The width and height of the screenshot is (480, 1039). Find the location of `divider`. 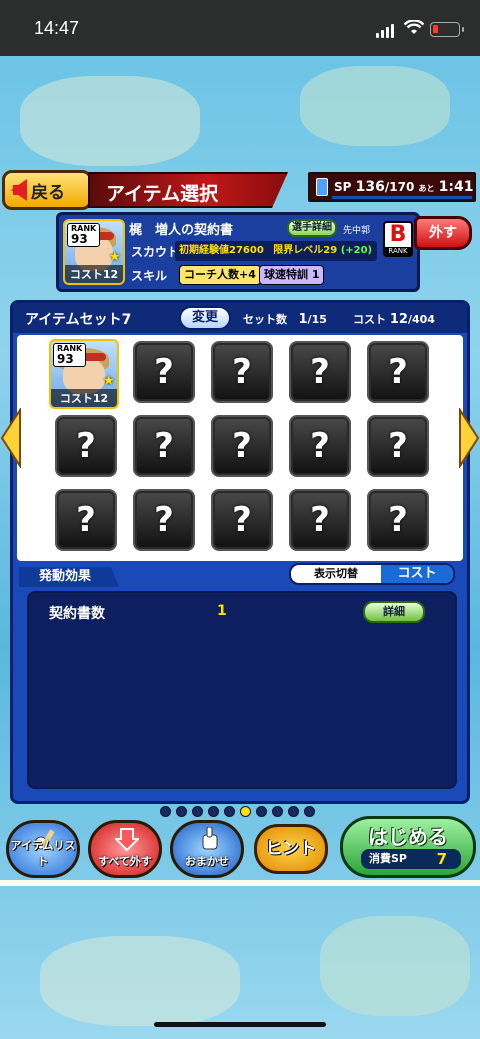

divider is located at coordinates (240, 883).